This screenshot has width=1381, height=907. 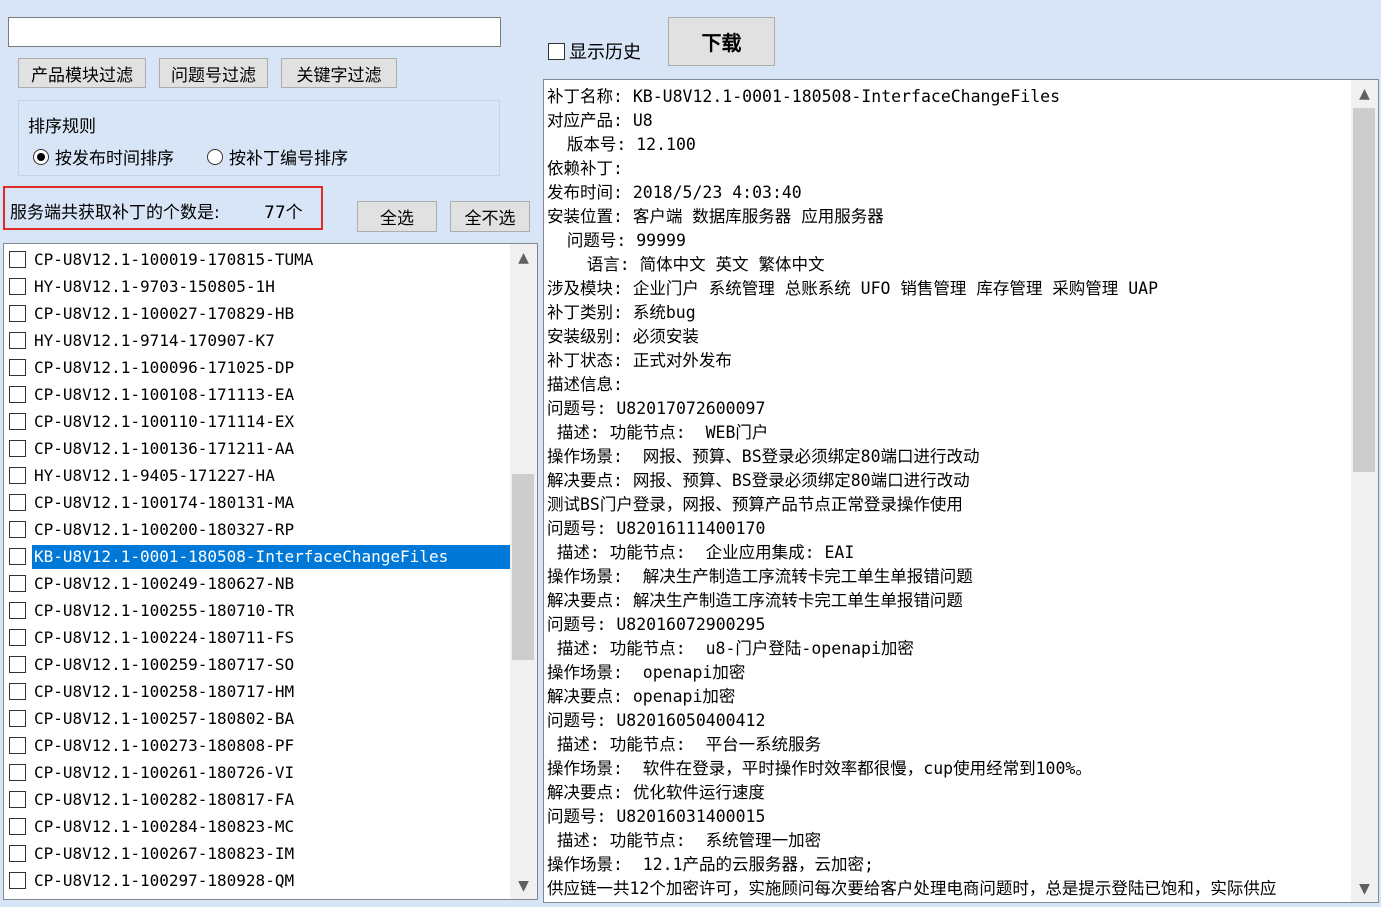 I want to click on detail-line: 问题号: 99999, so click(x=616, y=240).